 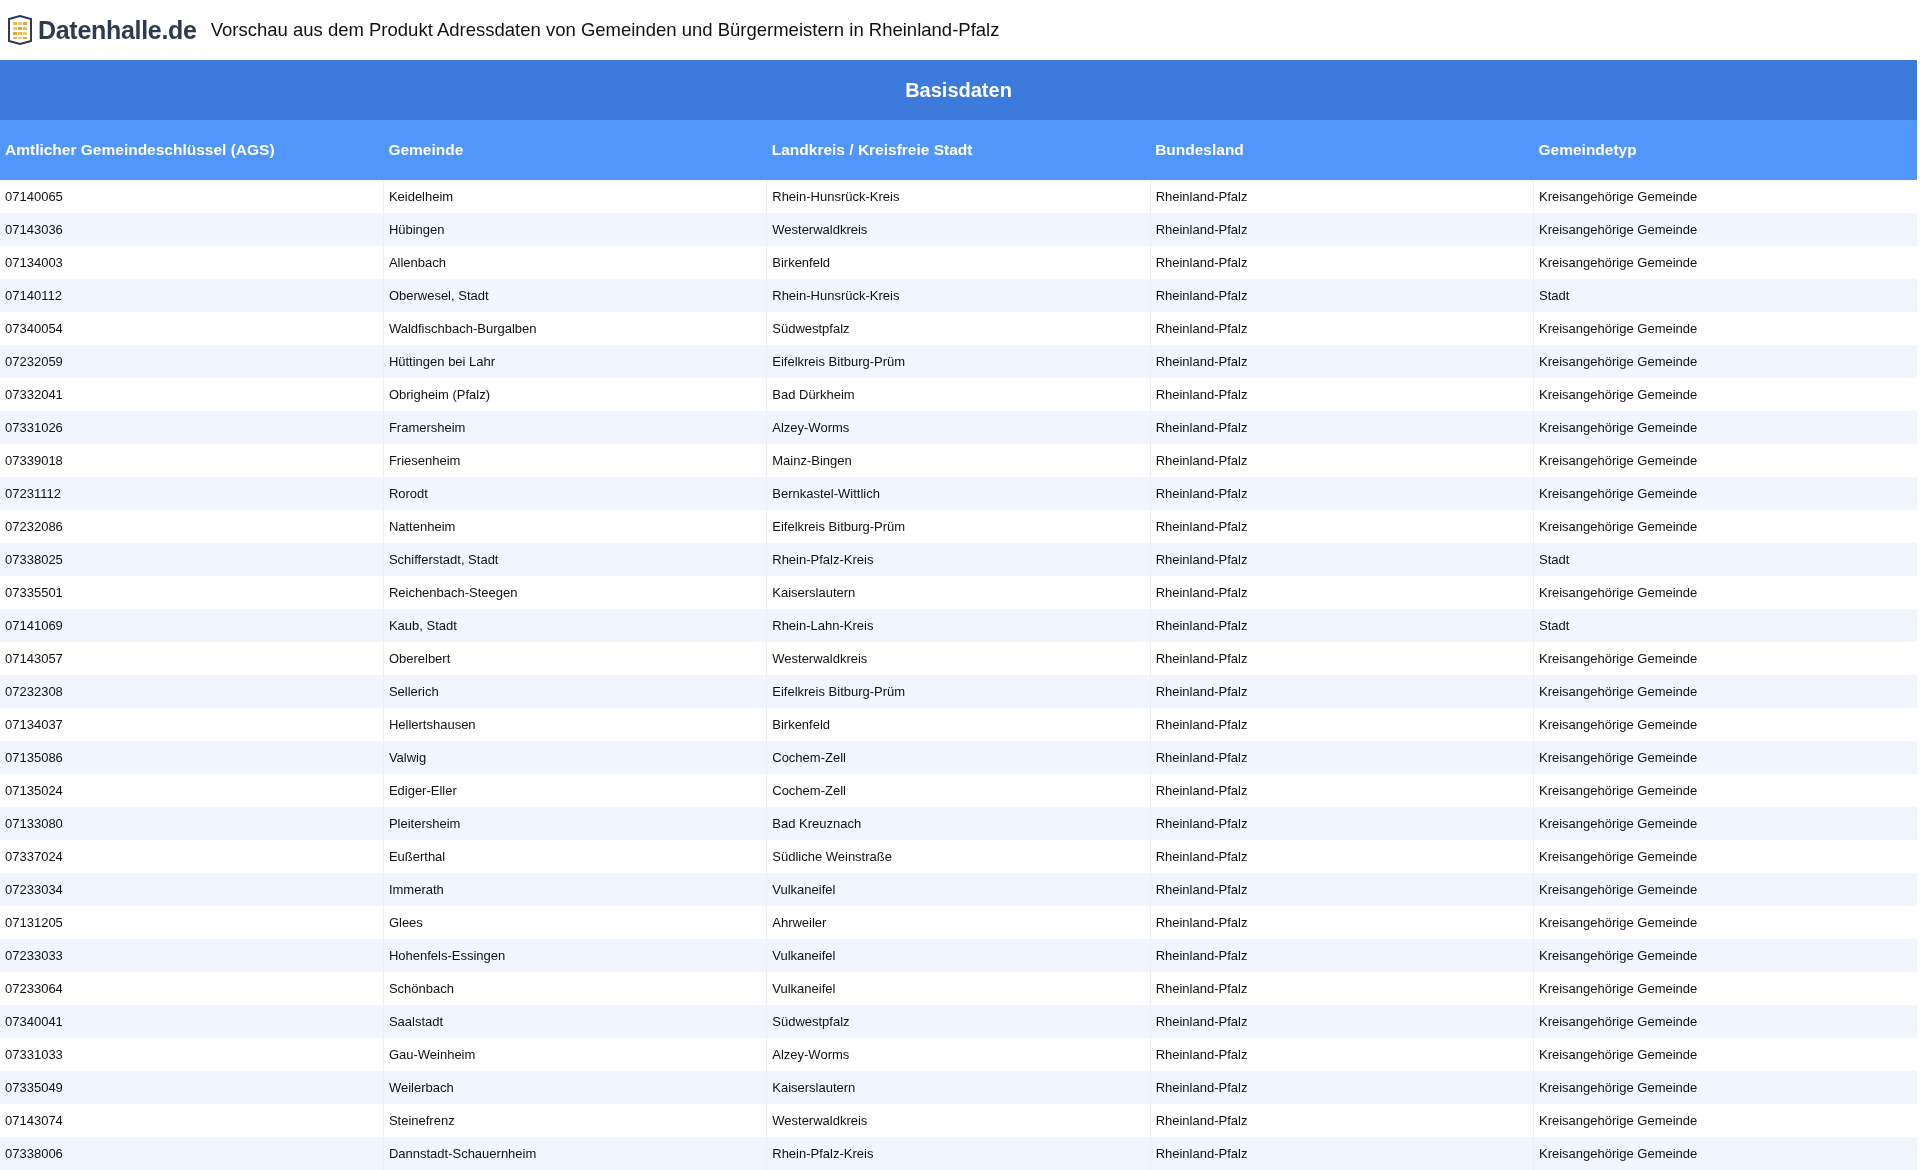 I want to click on table-cell: Südwestpfalz, so click(x=958, y=1021).